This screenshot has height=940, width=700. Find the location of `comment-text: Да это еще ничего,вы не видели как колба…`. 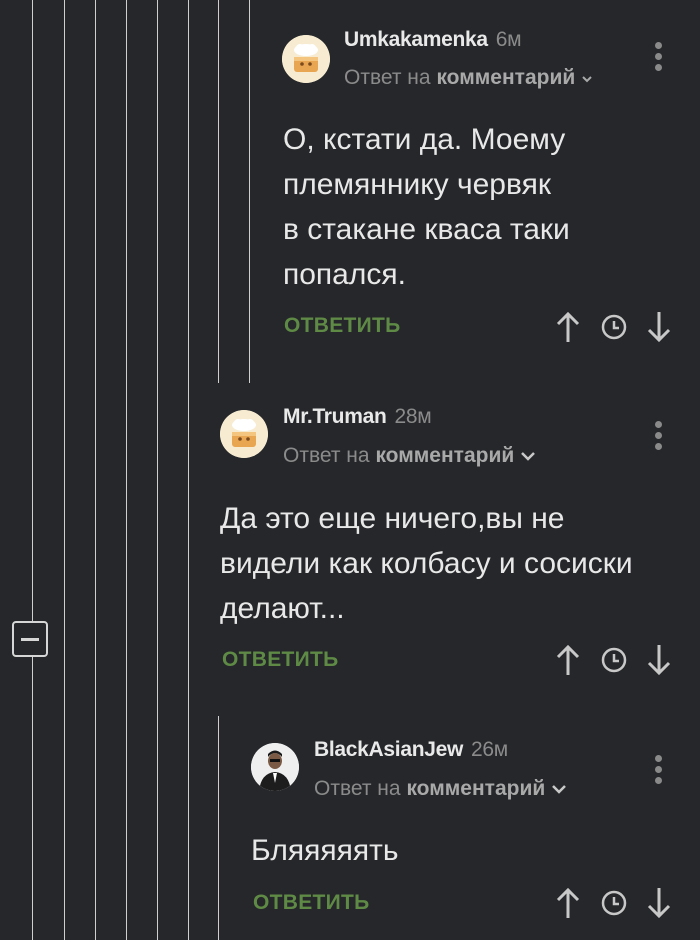

comment-text: Да это еще ничего,вы не видели как колба… is located at coordinates (426, 563).